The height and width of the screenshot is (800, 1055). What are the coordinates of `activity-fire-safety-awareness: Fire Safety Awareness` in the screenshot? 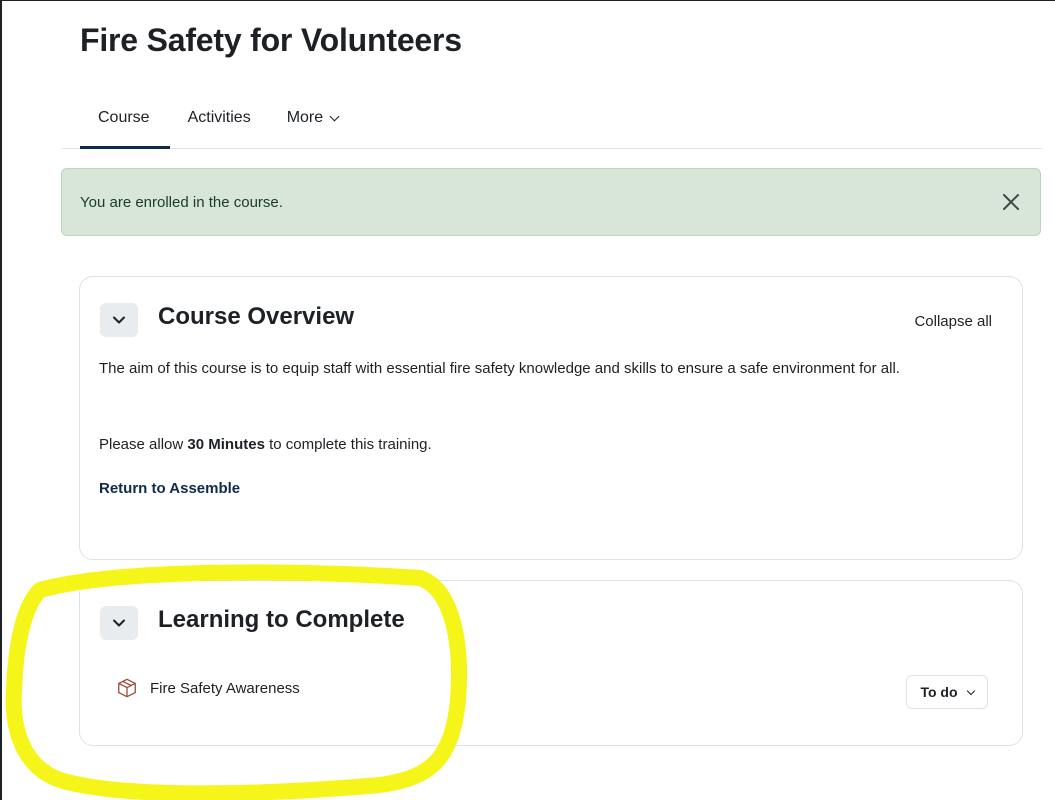 It's located at (208, 688).